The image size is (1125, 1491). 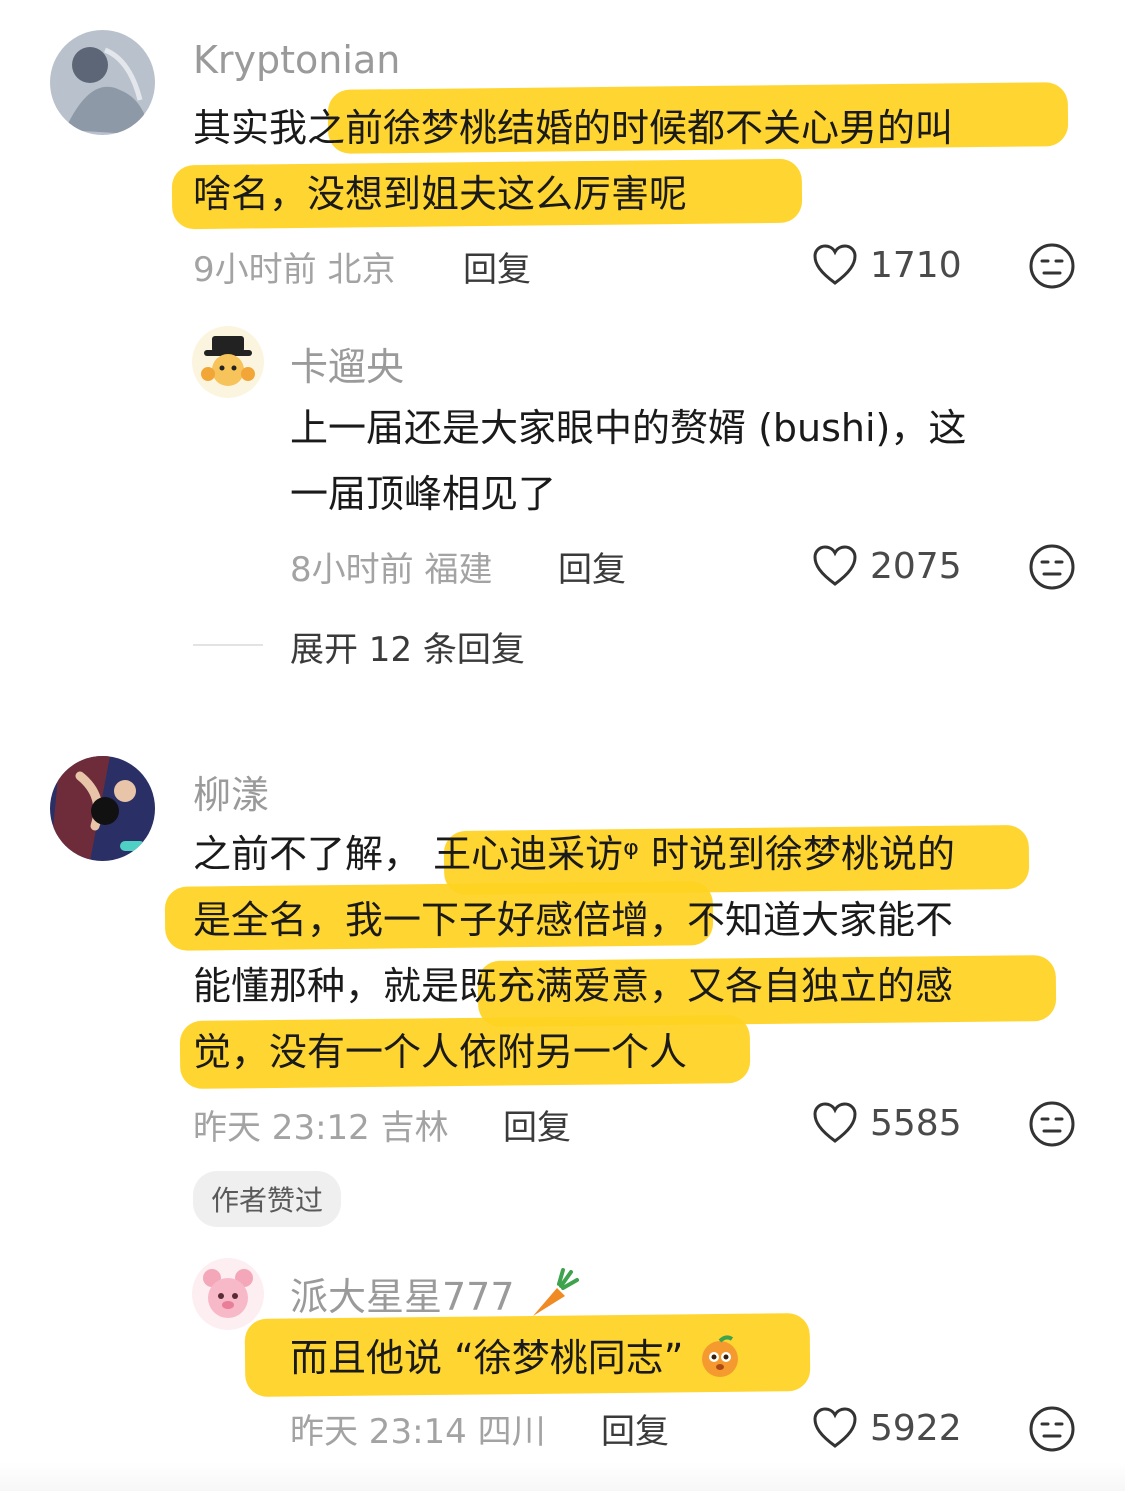 I want to click on like-button: 5922, so click(x=887, y=1428).